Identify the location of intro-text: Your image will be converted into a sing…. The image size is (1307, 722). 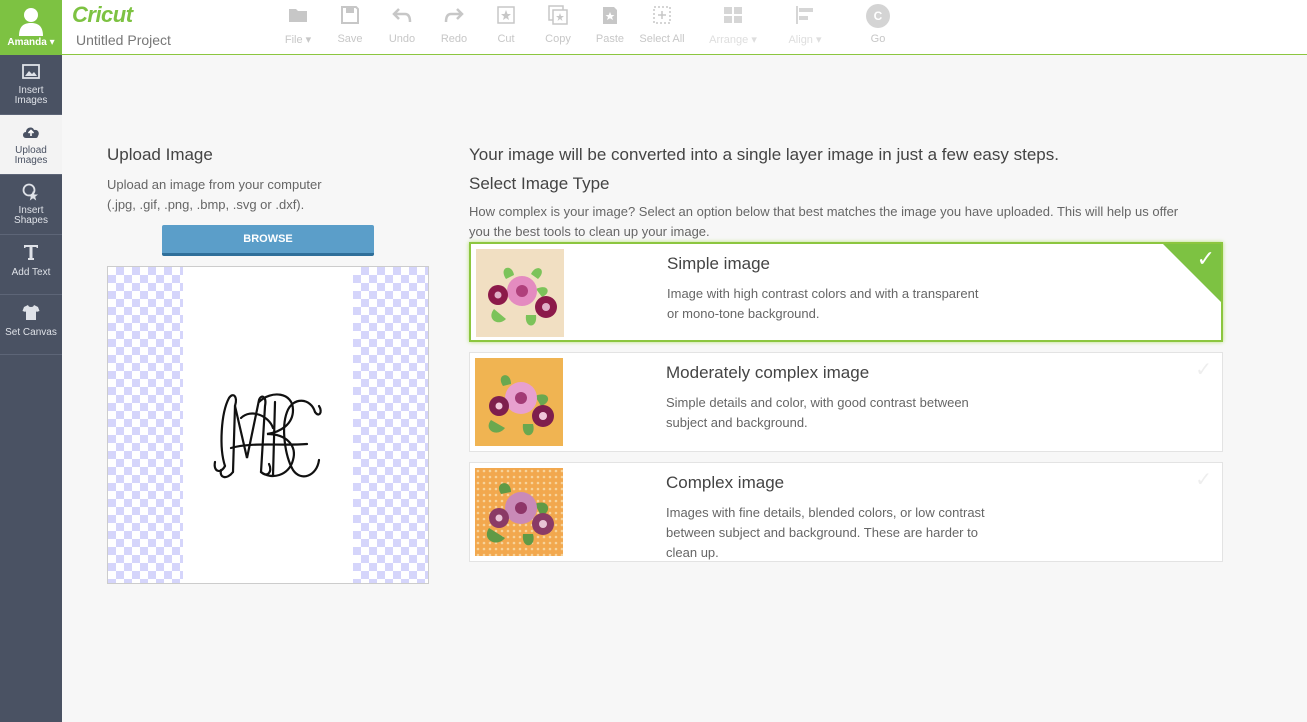
(764, 154).